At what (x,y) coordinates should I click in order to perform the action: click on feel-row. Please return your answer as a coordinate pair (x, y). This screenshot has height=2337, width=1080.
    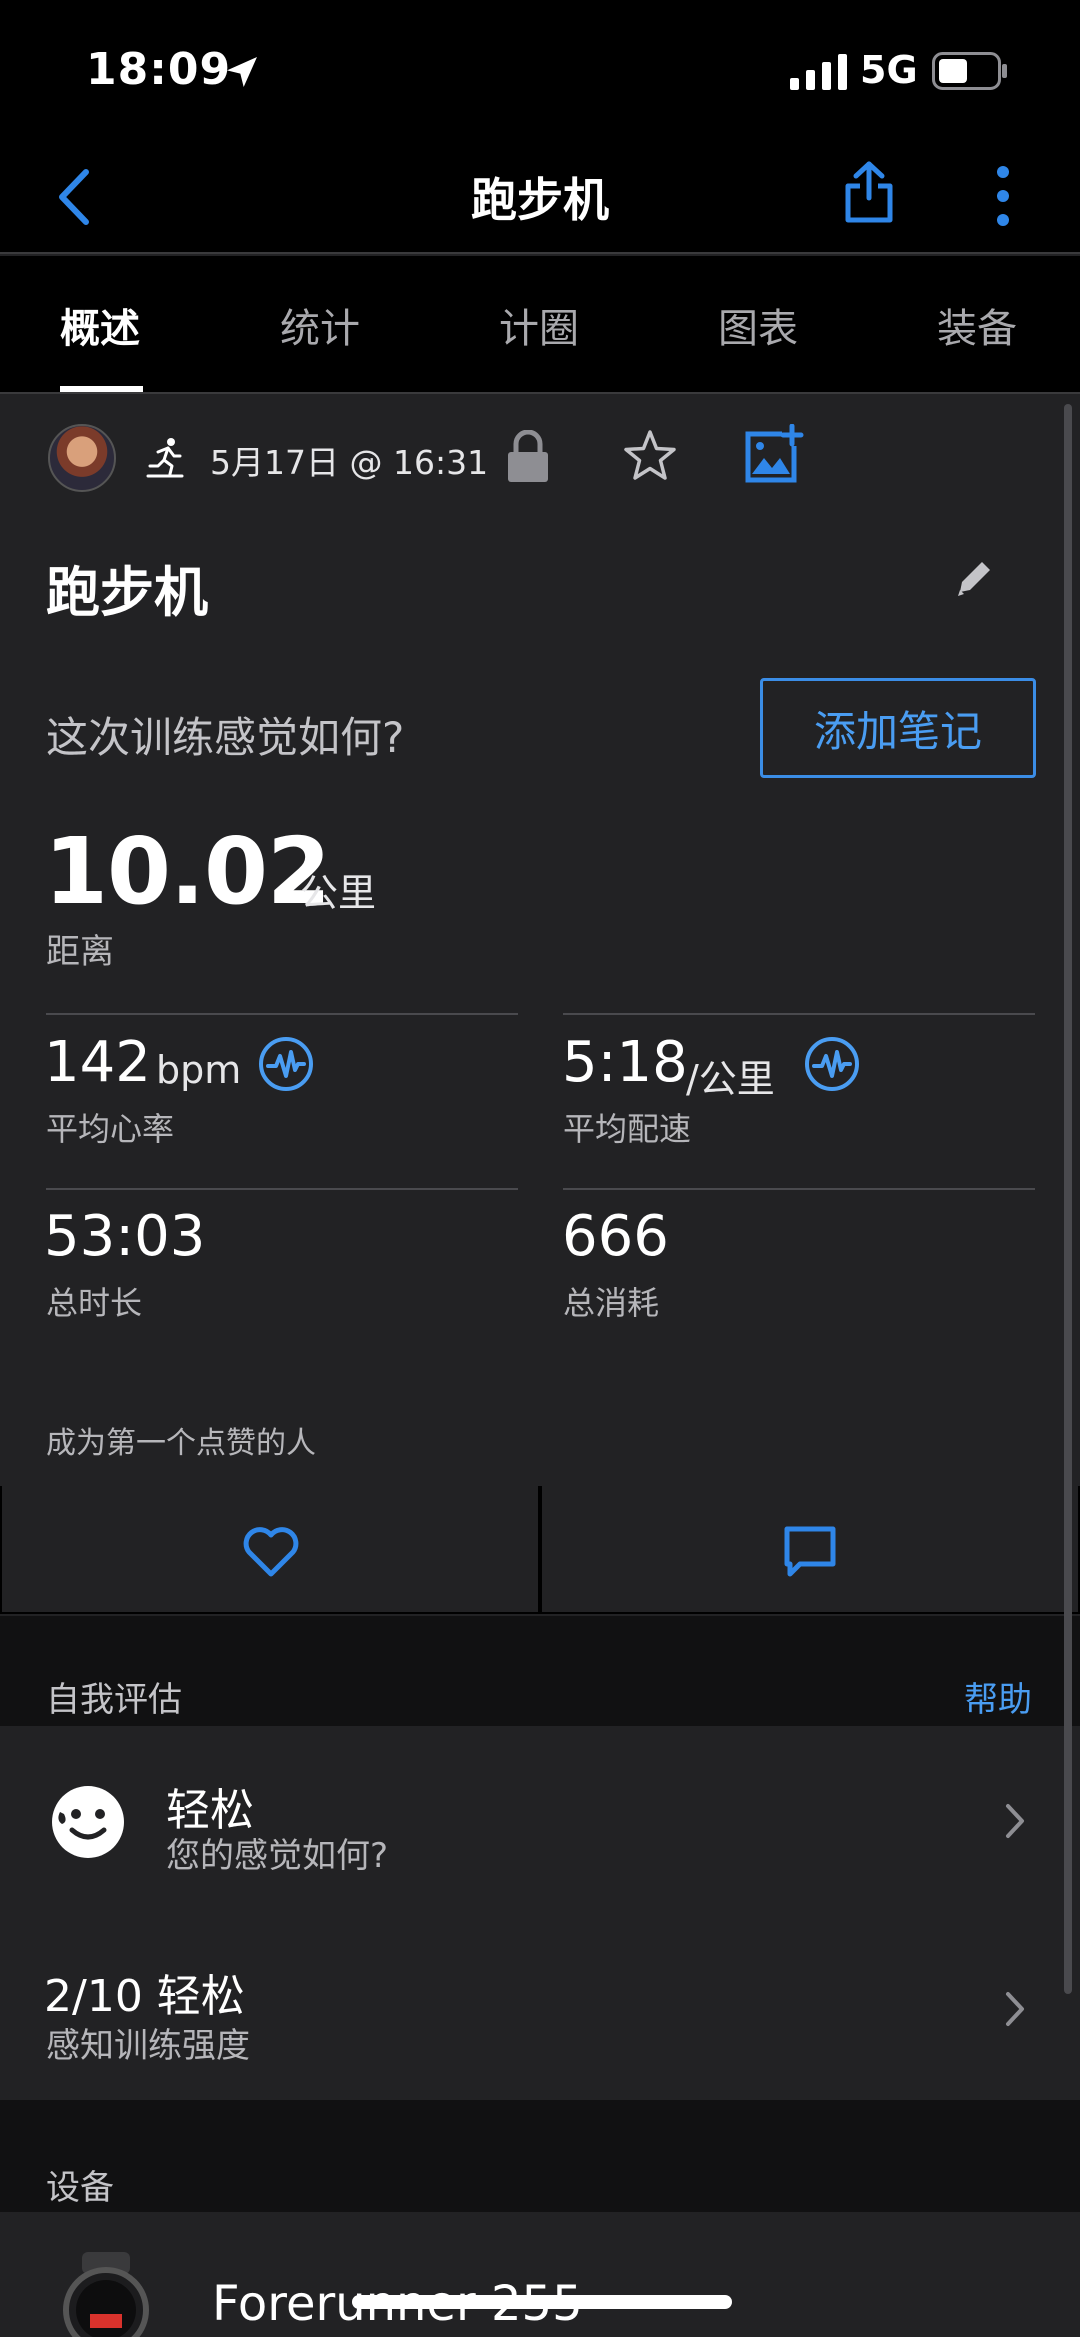
    Looking at the image, I should click on (540, 1821).